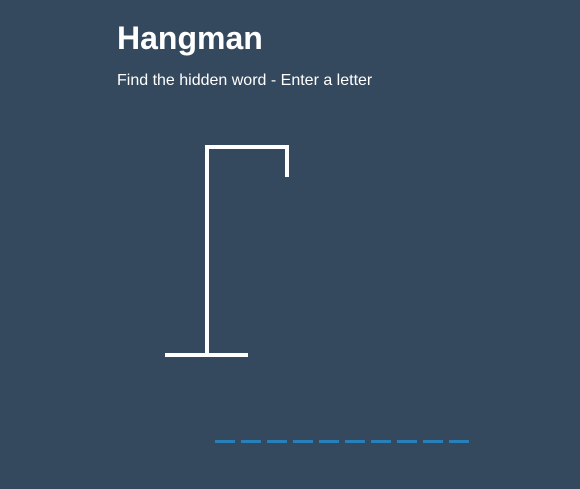 This screenshot has height=489, width=580. I want to click on gallows-figure, so click(227, 251).